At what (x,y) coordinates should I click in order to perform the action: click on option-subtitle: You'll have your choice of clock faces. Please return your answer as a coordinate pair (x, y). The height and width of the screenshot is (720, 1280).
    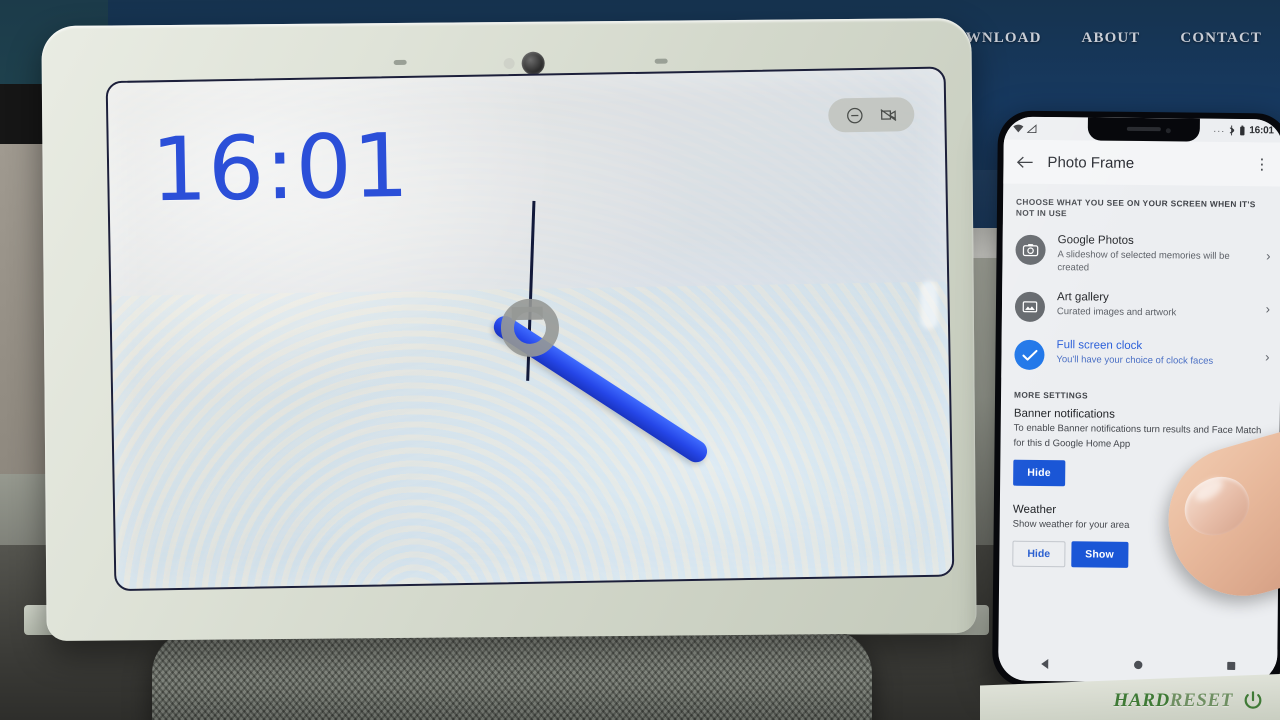
    Looking at the image, I should click on (1135, 360).